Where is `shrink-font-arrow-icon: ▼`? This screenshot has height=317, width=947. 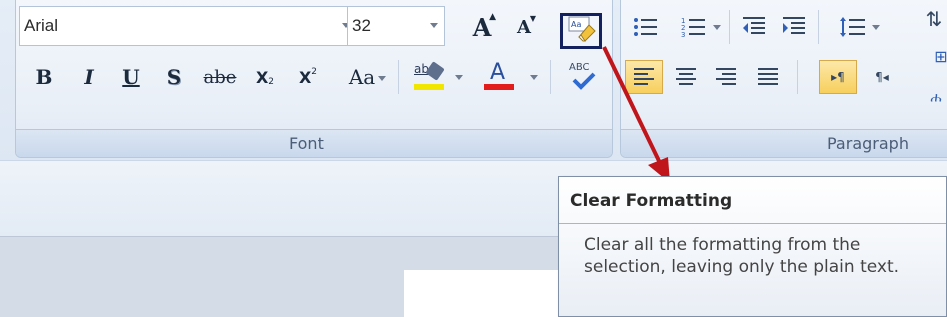
shrink-font-arrow-icon: ▼ is located at coordinates (532, 18).